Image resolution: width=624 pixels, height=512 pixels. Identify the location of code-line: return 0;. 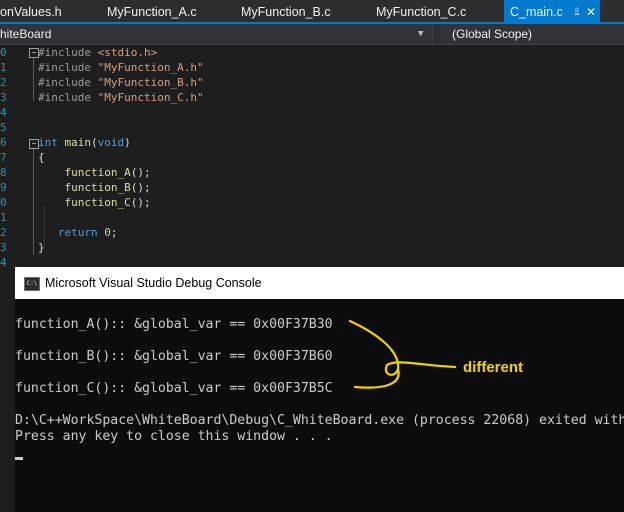
(78, 232).